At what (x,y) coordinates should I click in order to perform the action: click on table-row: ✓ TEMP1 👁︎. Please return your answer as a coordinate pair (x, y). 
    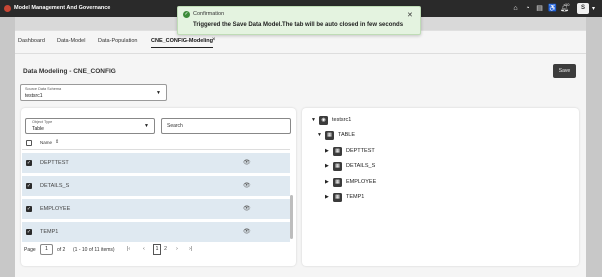
    Looking at the image, I should click on (156, 232).